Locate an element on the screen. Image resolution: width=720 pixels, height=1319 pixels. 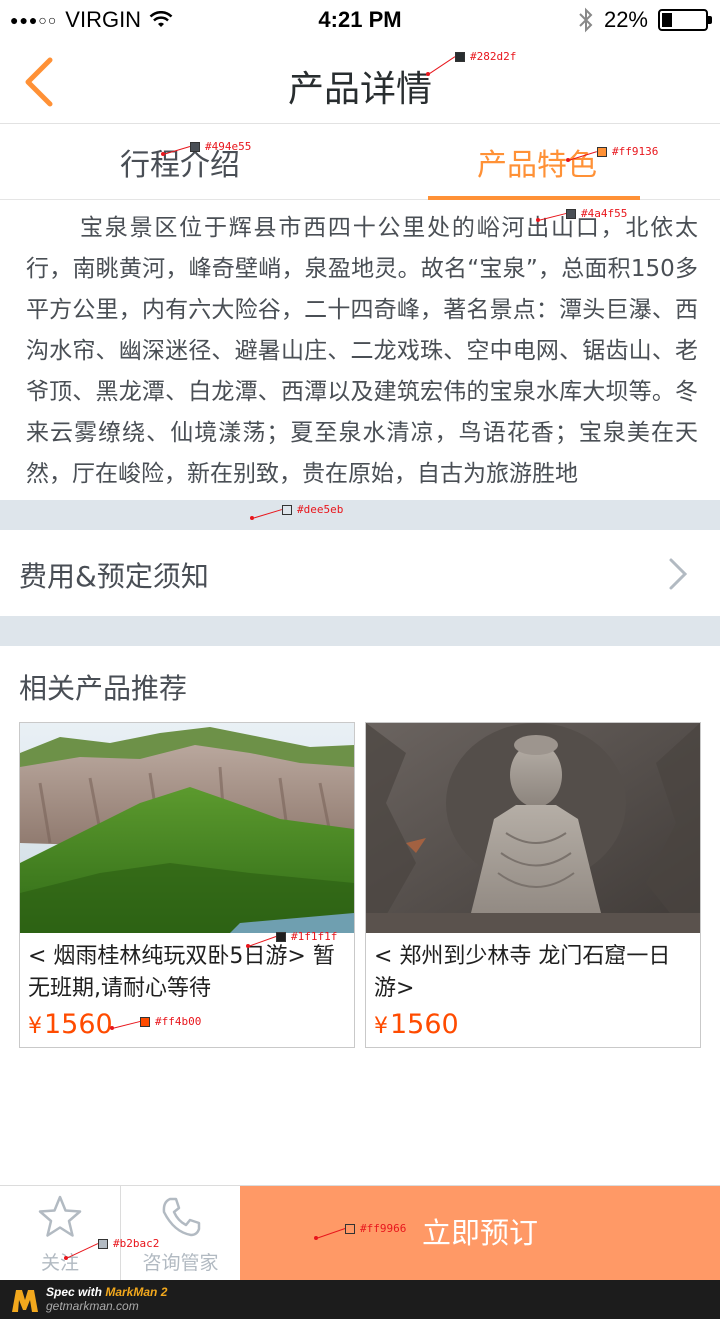
color-hex: #1f1f1f is located at coordinates (314, 936).